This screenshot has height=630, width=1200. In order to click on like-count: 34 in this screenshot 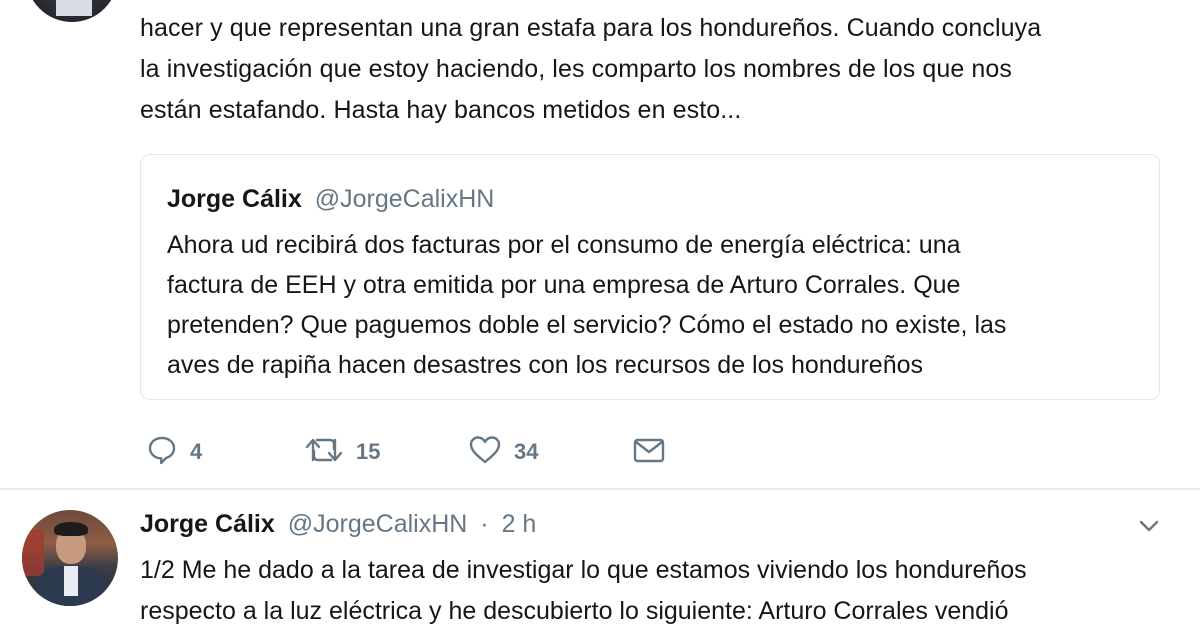, I will do `click(526, 451)`.